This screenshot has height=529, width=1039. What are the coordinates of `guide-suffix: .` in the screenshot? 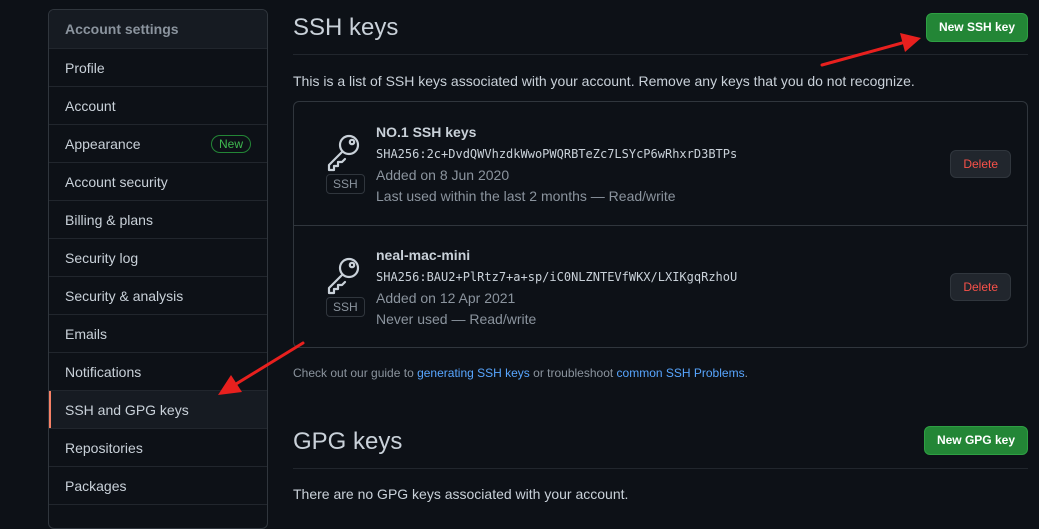 It's located at (746, 373).